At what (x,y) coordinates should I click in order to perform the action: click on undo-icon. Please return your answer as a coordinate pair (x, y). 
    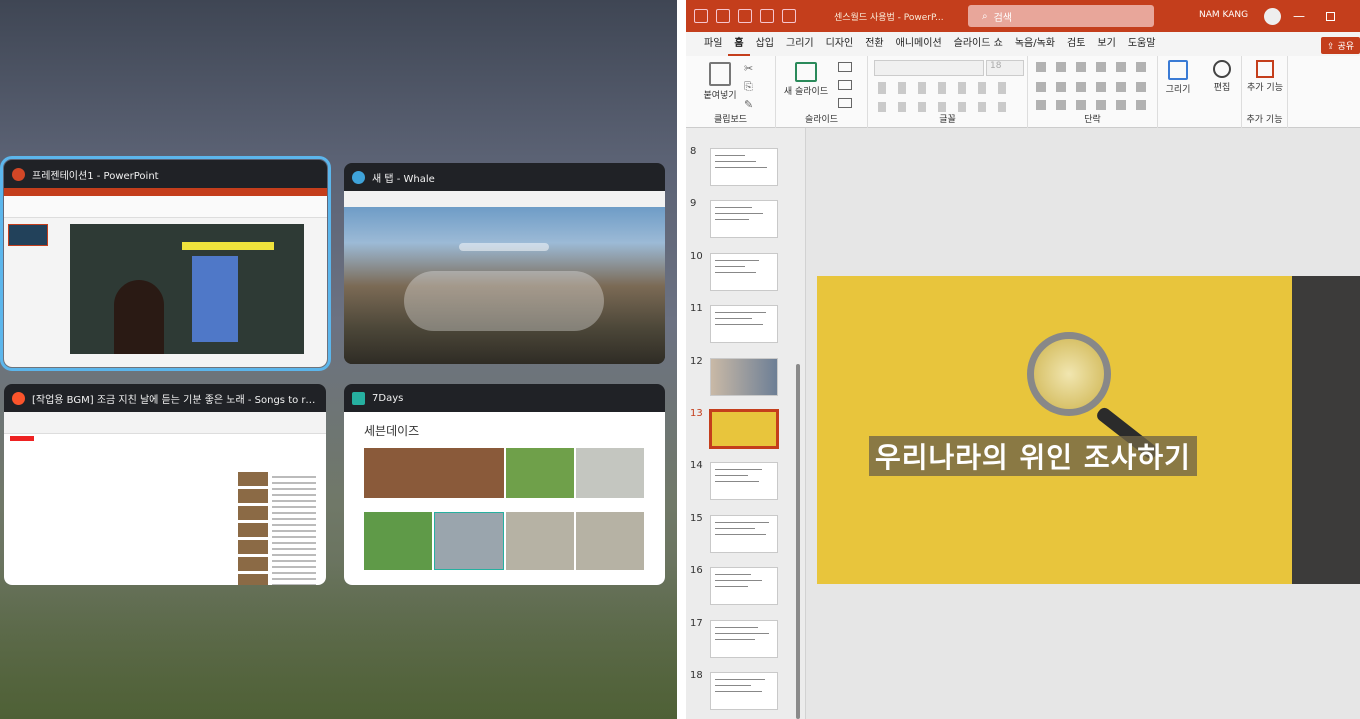
    Looking at the image, I should click on (745, 16).